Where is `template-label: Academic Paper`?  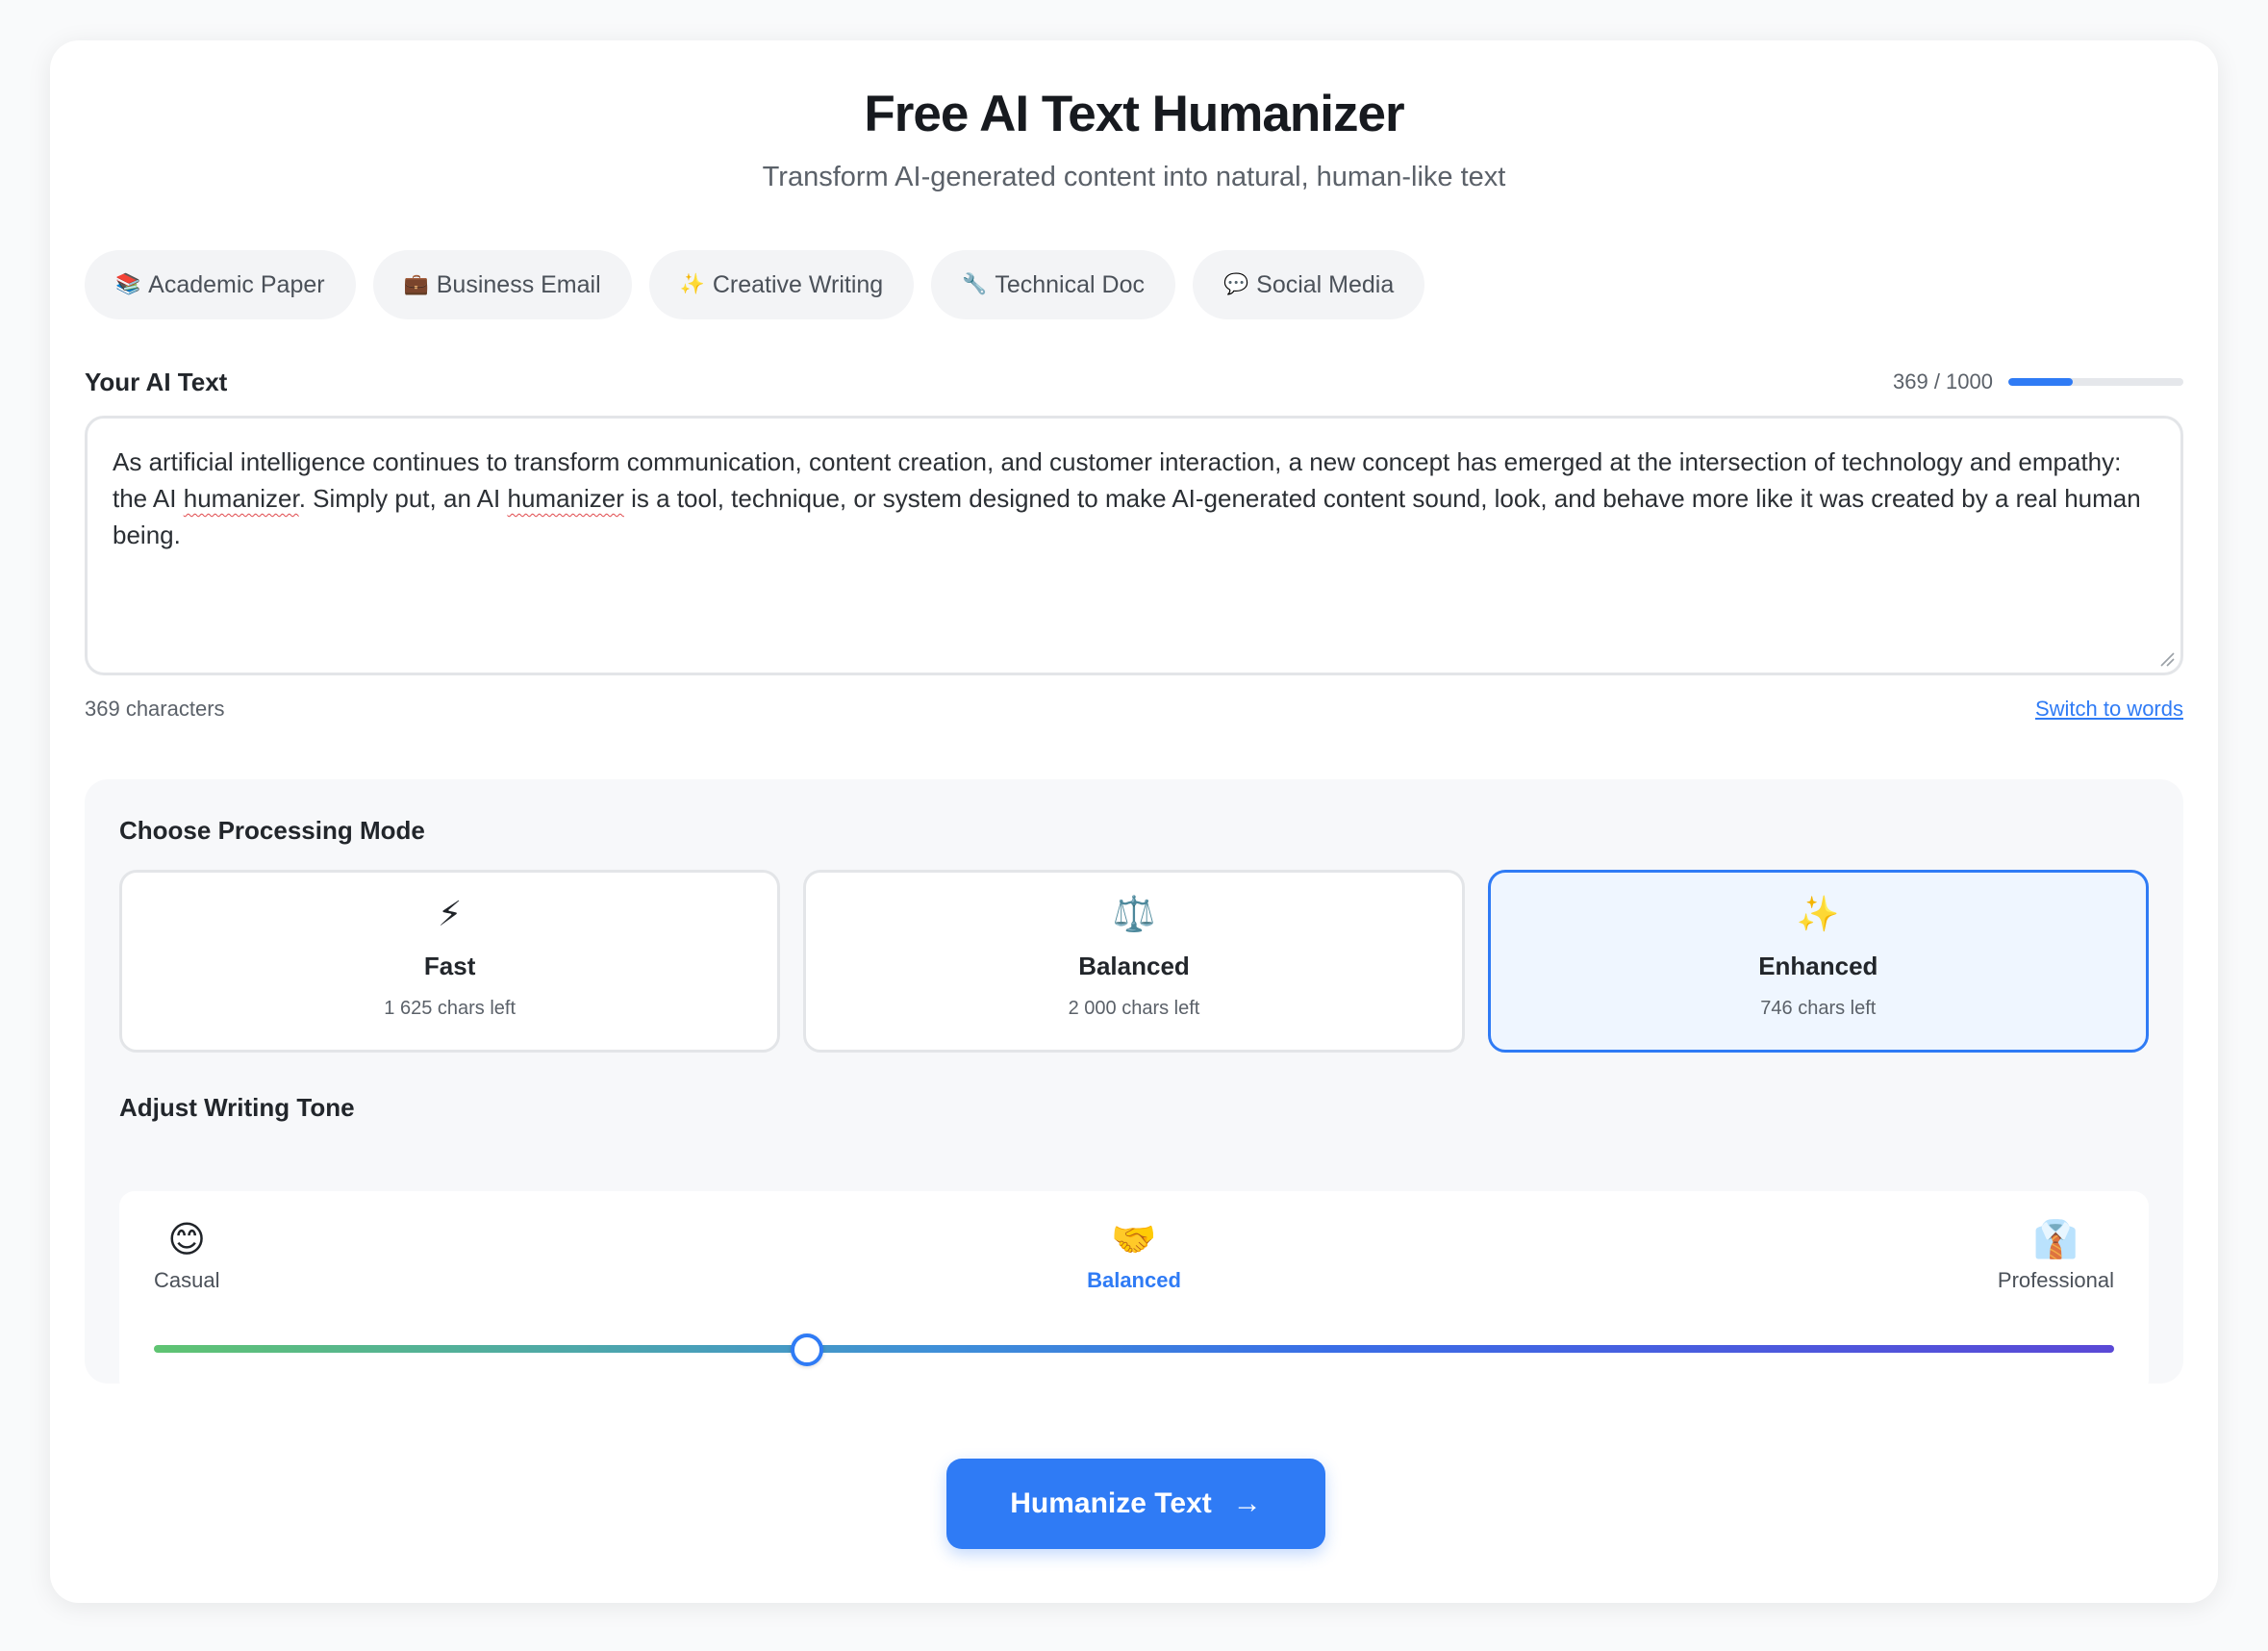 template-label: Academic Paper is located at coordinates (237, 284).